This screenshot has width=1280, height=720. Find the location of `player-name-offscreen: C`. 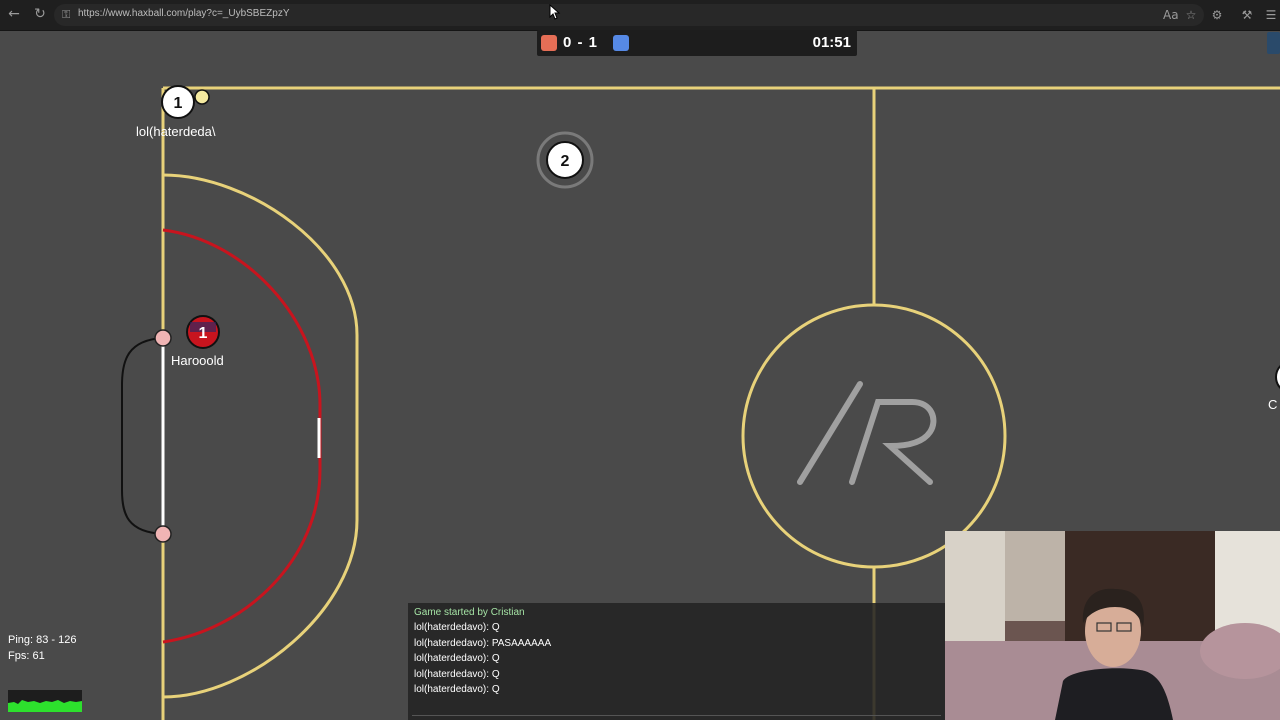

player-name-offscreen: C is located at coordinates (1273, 404).